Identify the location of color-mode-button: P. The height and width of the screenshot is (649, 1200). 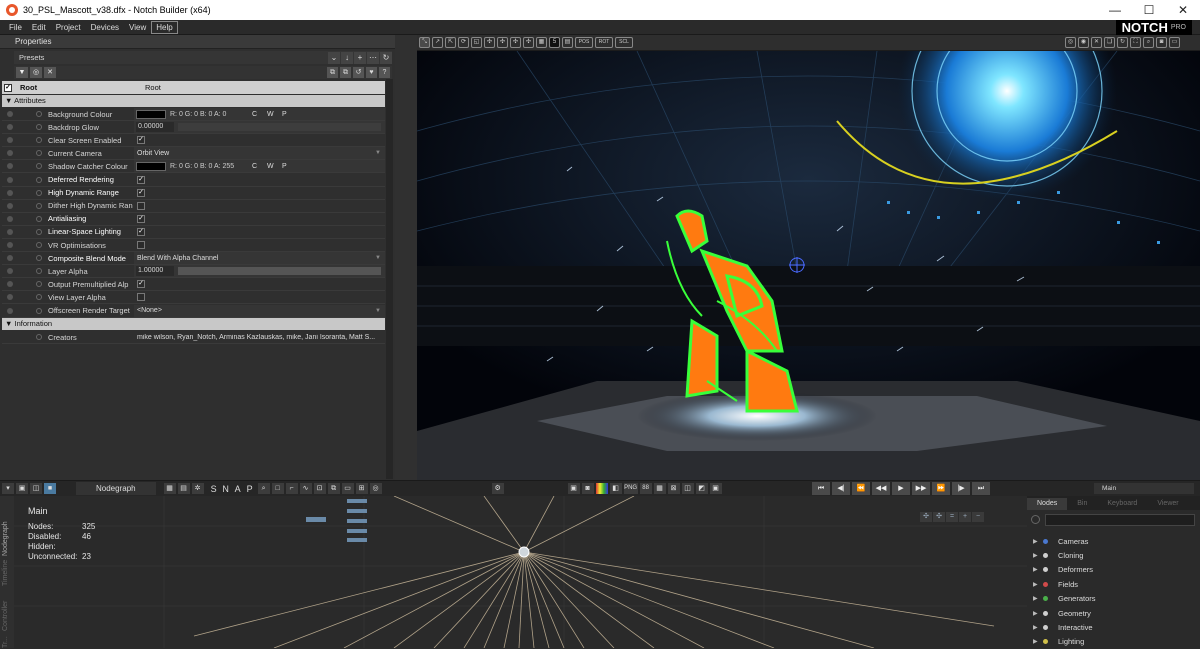
(289, 166).